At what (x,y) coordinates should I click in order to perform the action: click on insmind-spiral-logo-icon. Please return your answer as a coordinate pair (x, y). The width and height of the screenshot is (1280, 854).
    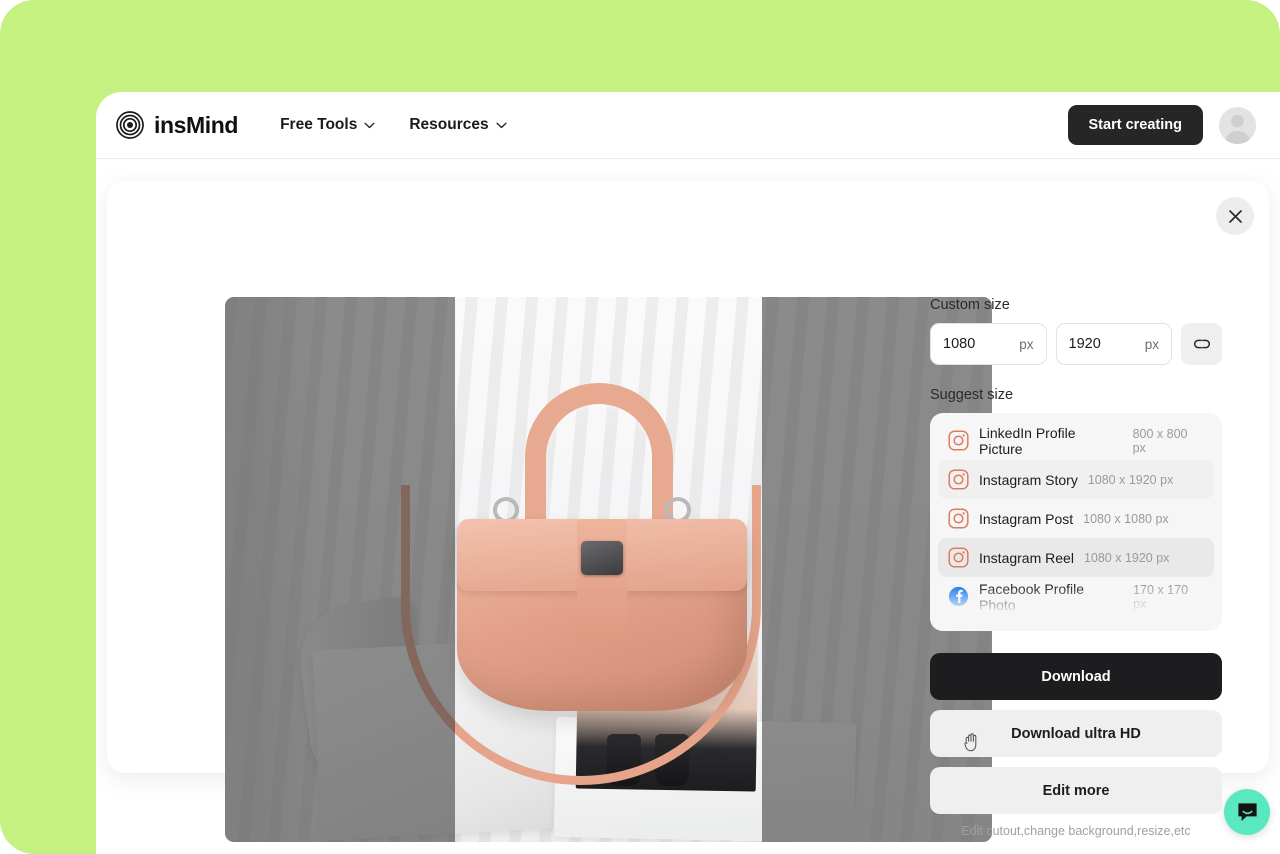
    Looking at the image, I should click on (130, 125).